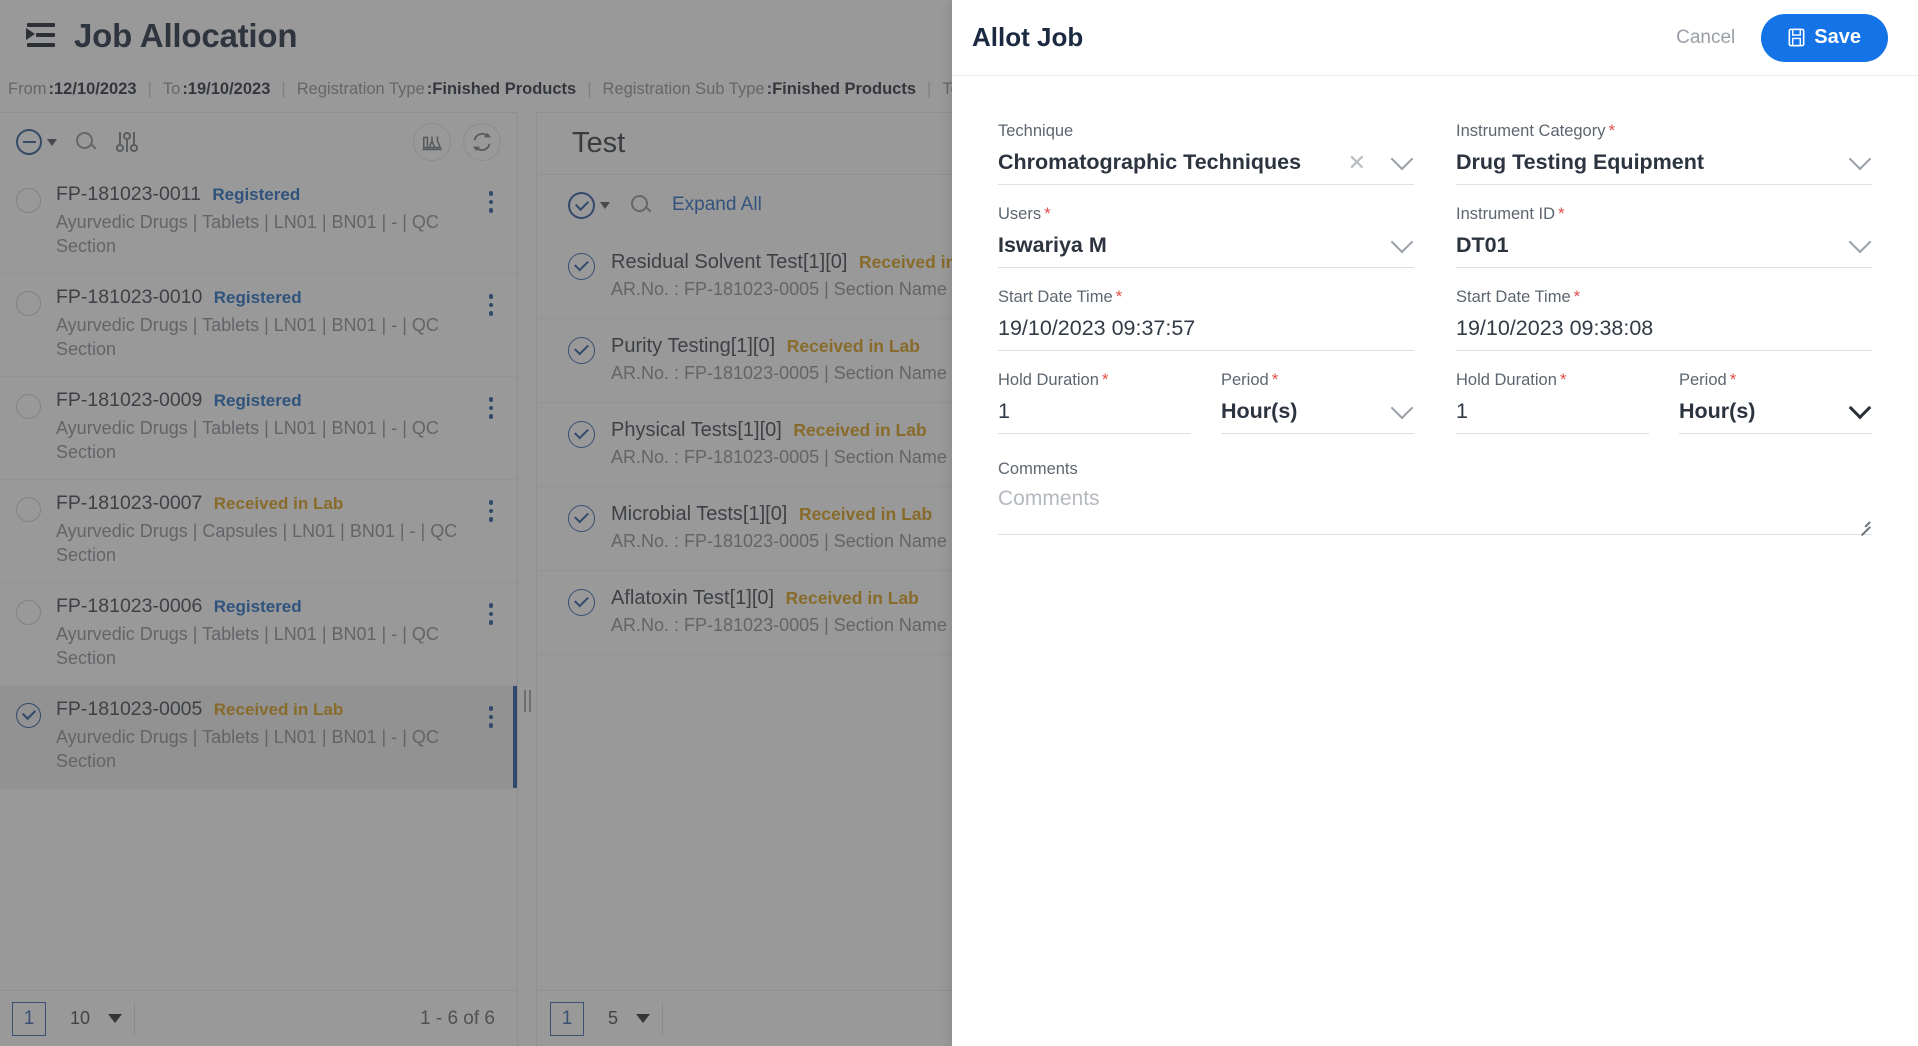 This screenshot has height=1046, width=1918. Describe the element at coordinates (1664, 329) in the screenshot. I see `start-date-time-input: 19/10/2023 09:38:08` at that location.